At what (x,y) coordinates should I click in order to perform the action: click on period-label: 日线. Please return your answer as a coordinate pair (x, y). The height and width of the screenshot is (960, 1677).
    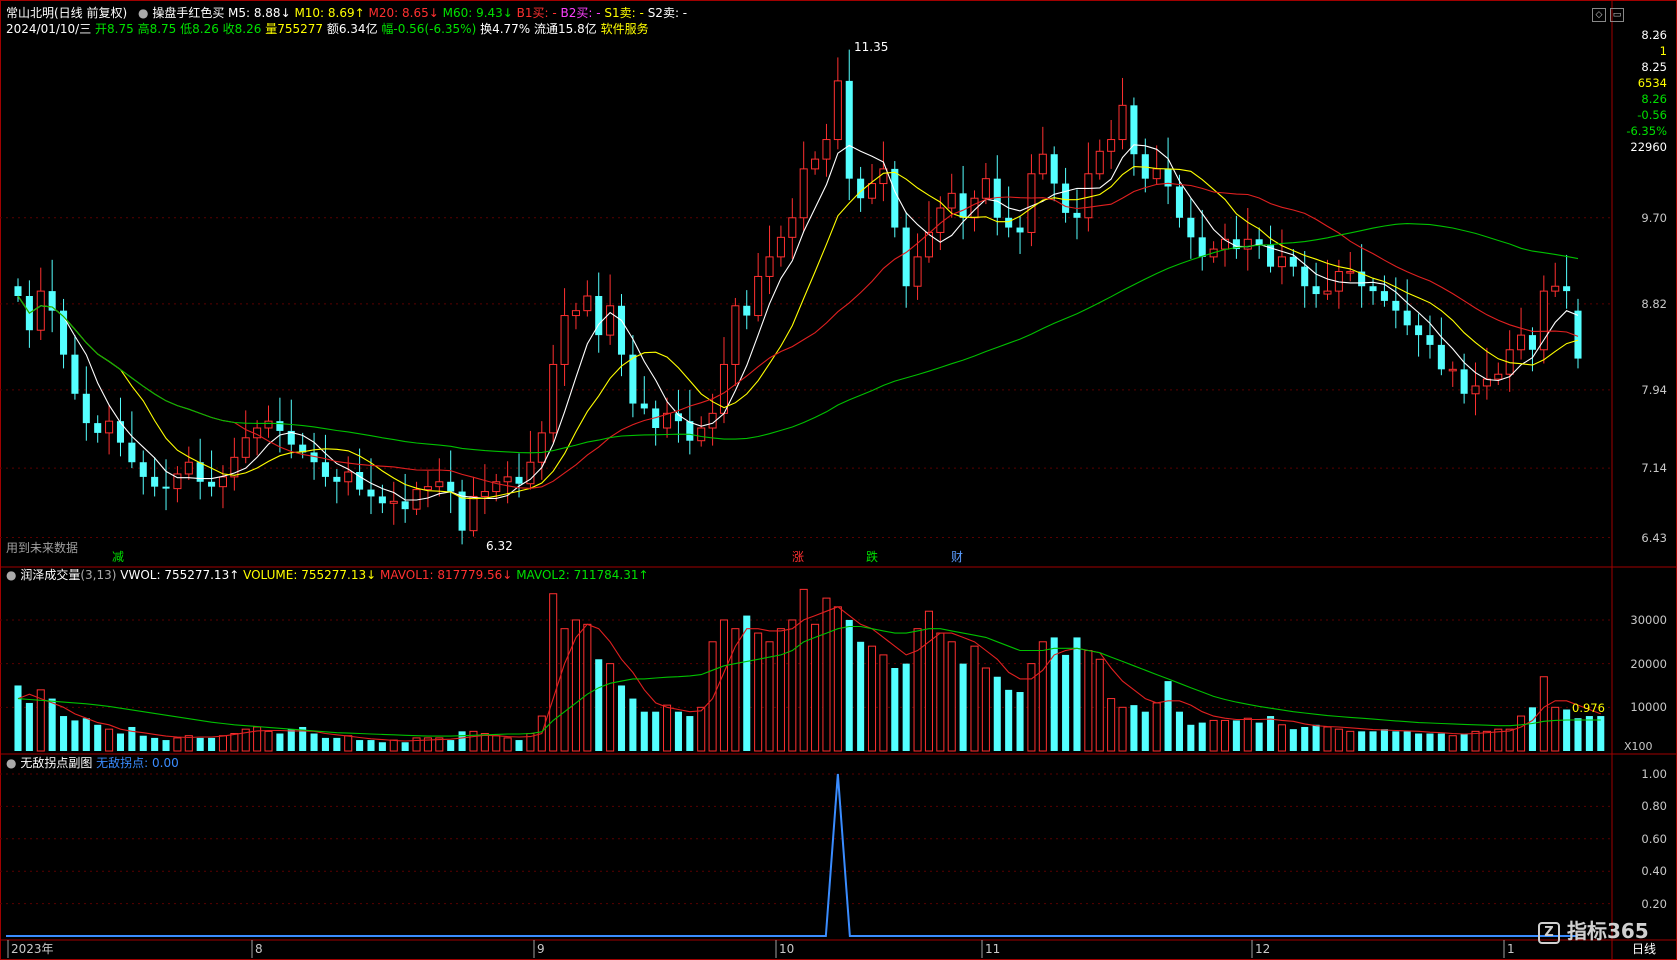
    Looking at the image, I should click on (1644, 949).